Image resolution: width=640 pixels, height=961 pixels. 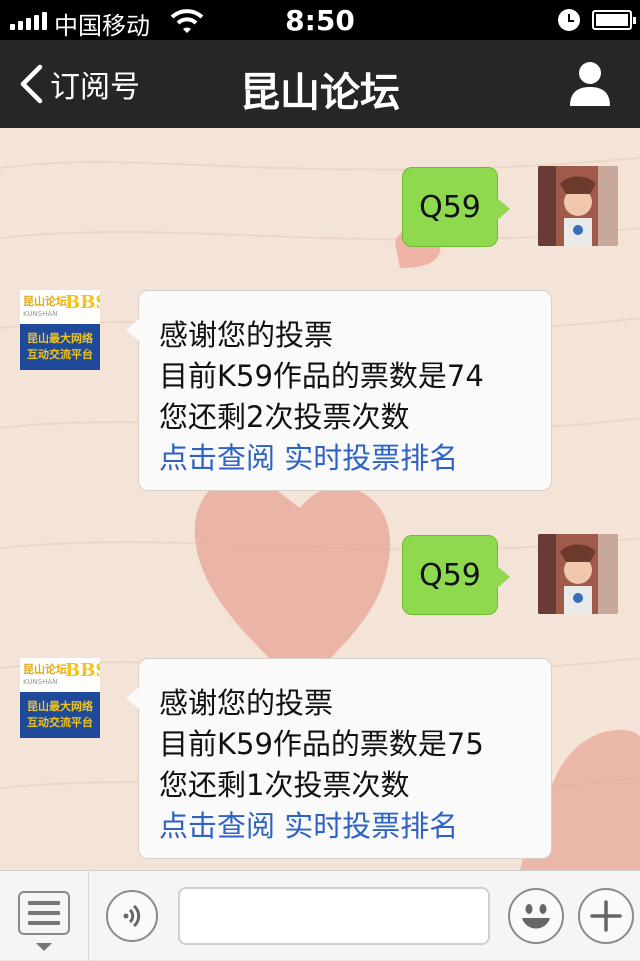 What do you see at coordinates (321, 376) in the screenshot?
I see `message-line: 目前K59作品的票数是74` at bounding box center [321, 376].